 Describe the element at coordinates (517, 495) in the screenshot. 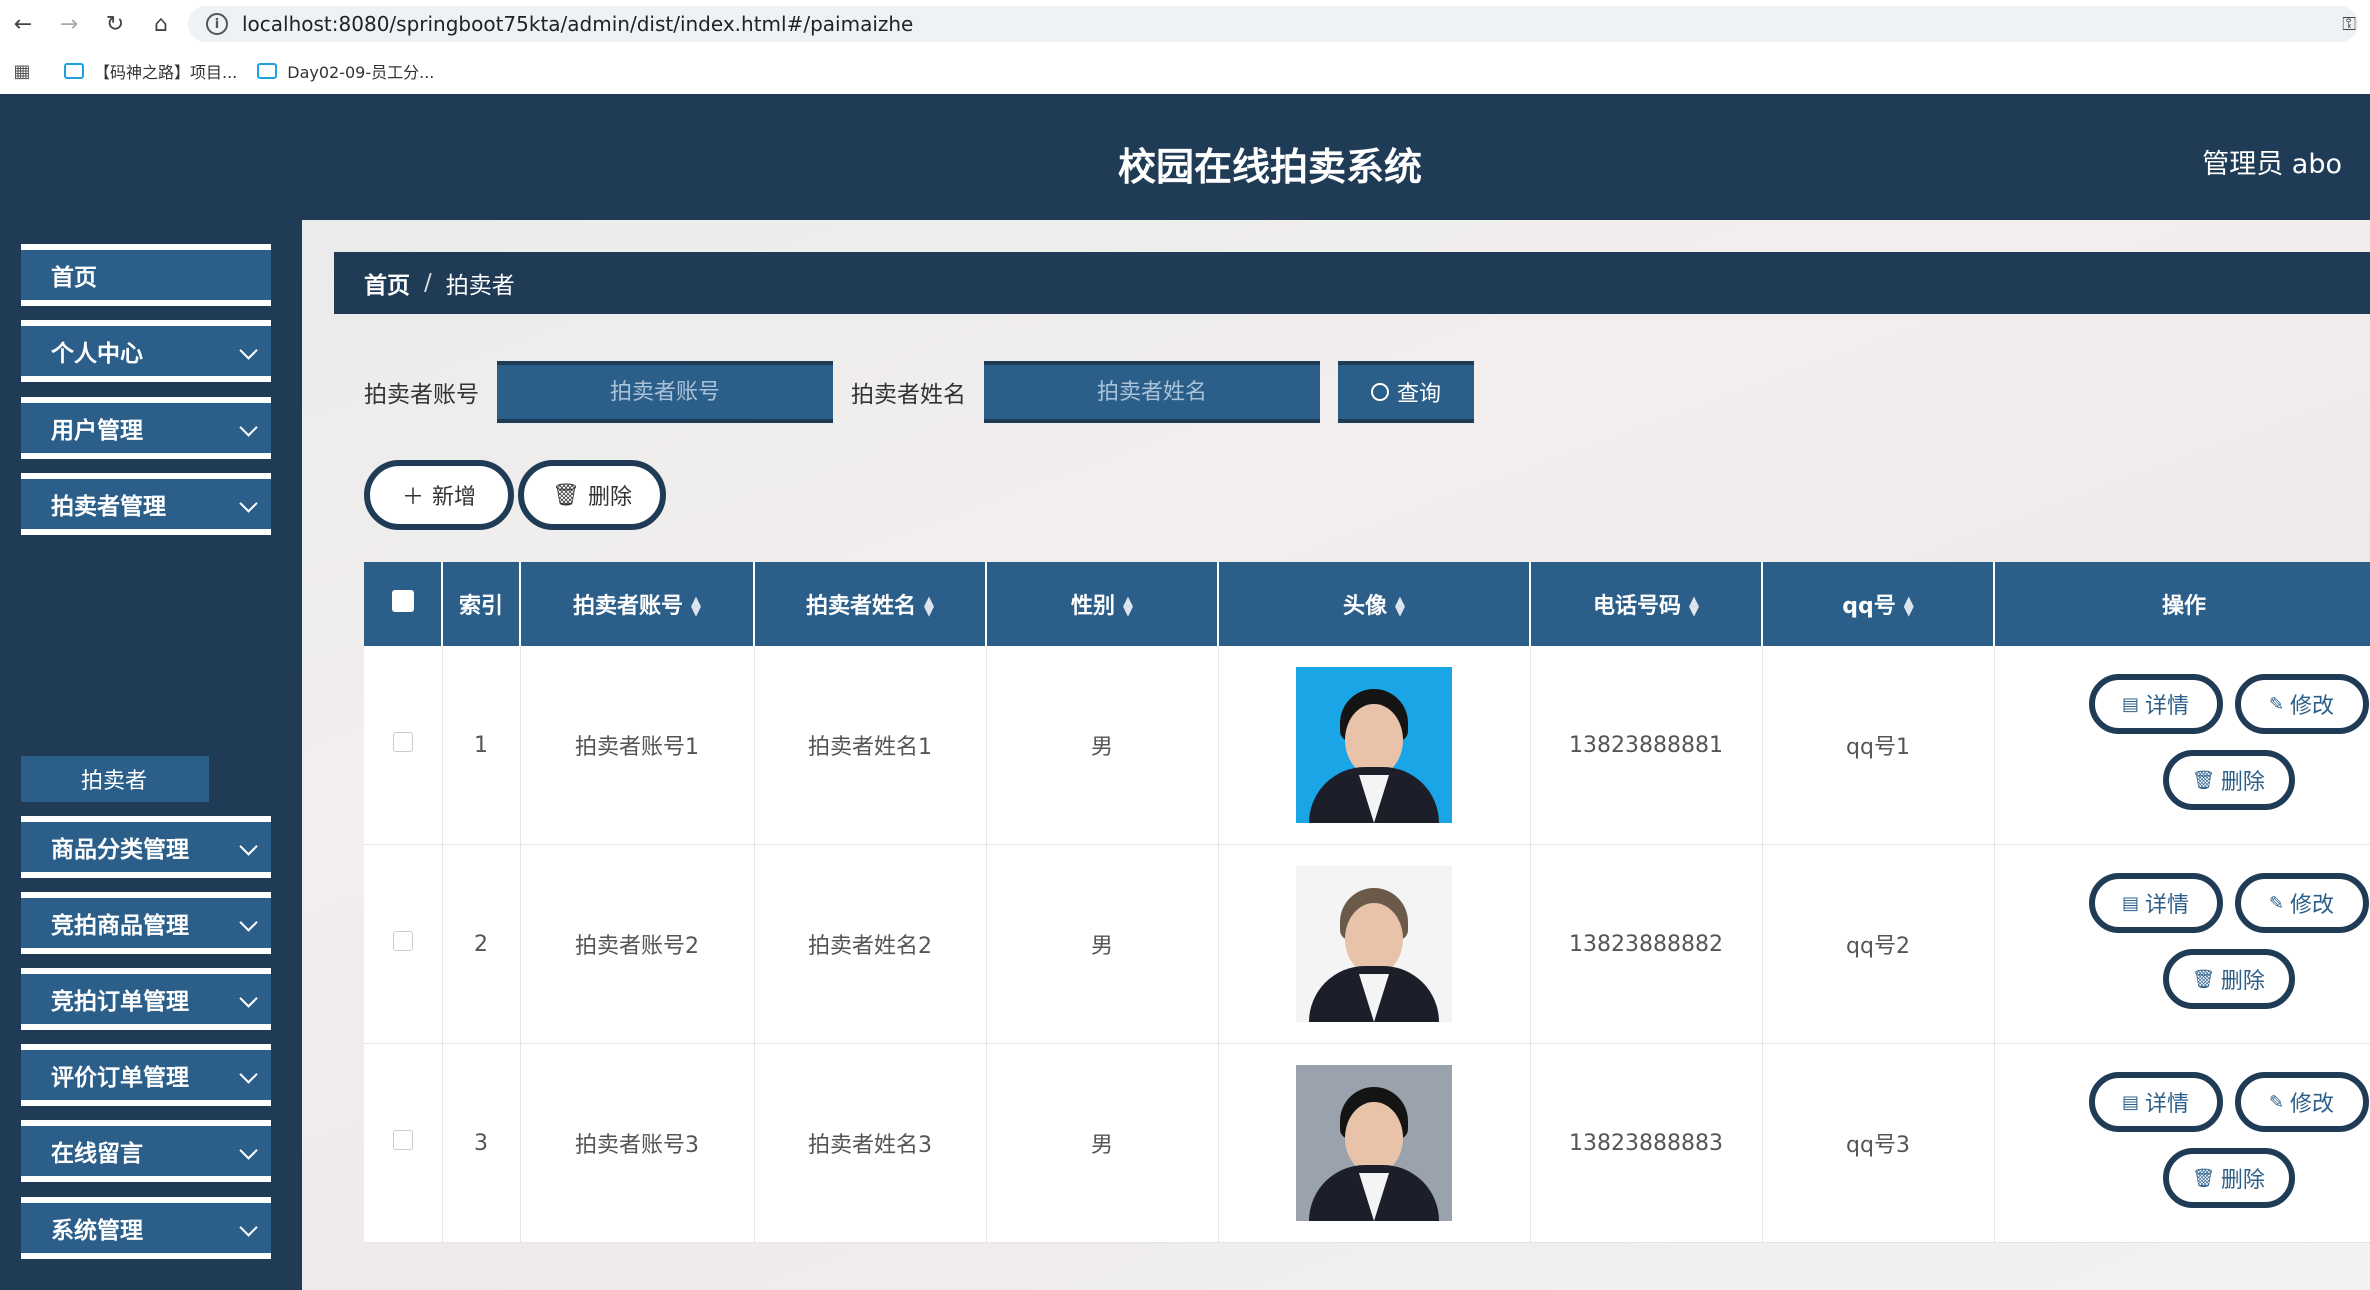

I see `action-toolbar: ＋ 新增 🗑 删除` at that location.